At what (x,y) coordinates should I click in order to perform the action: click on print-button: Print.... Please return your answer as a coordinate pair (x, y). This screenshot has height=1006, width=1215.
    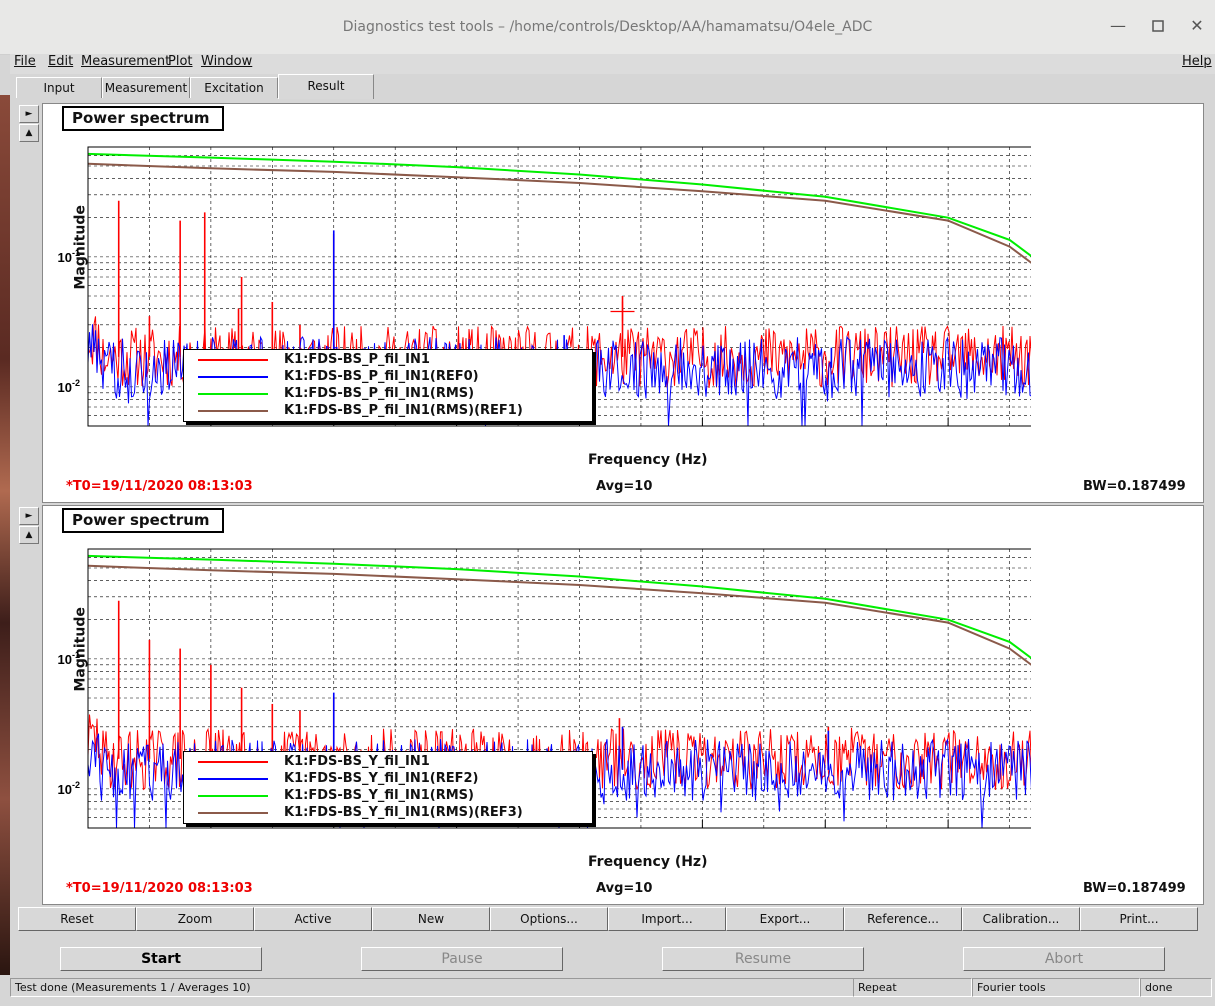
    Looking at the image, I should click on (1139, 919).